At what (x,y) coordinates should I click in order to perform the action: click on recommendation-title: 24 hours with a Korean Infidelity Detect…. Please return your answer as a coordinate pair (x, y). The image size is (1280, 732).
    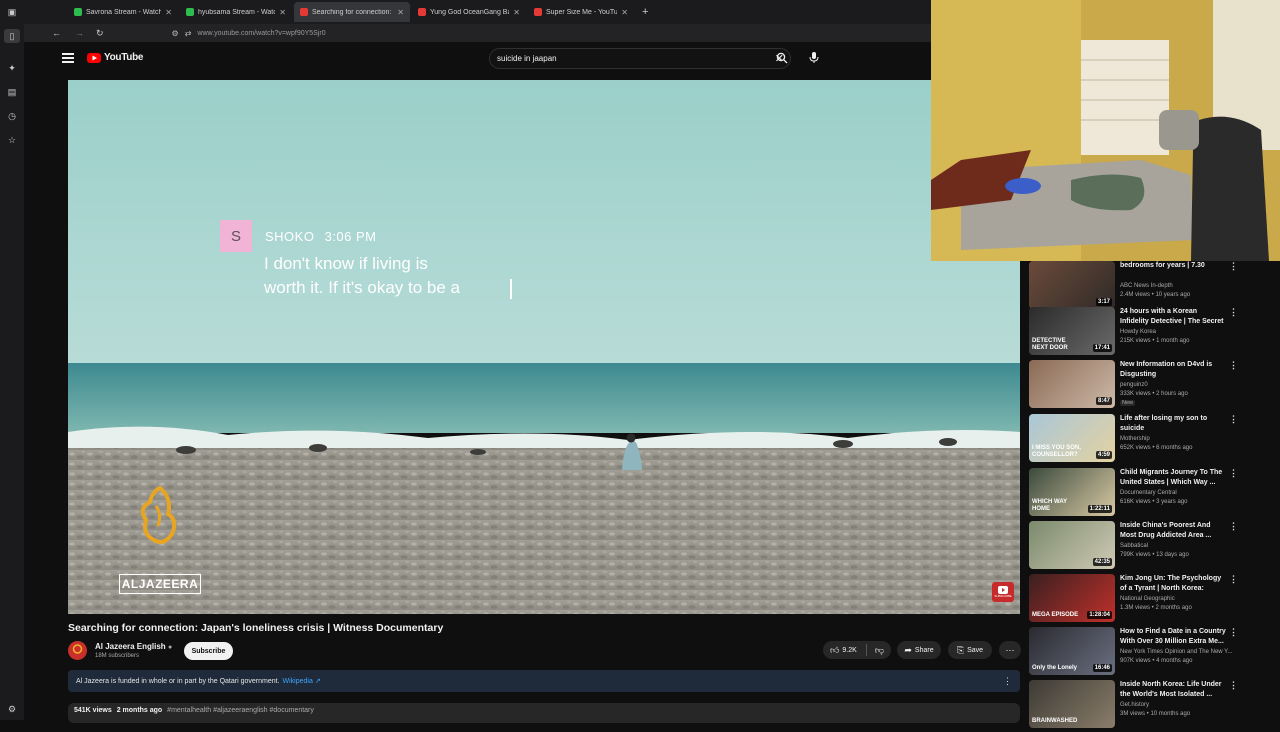
    Looking at the image, I should click on (1173, 317).